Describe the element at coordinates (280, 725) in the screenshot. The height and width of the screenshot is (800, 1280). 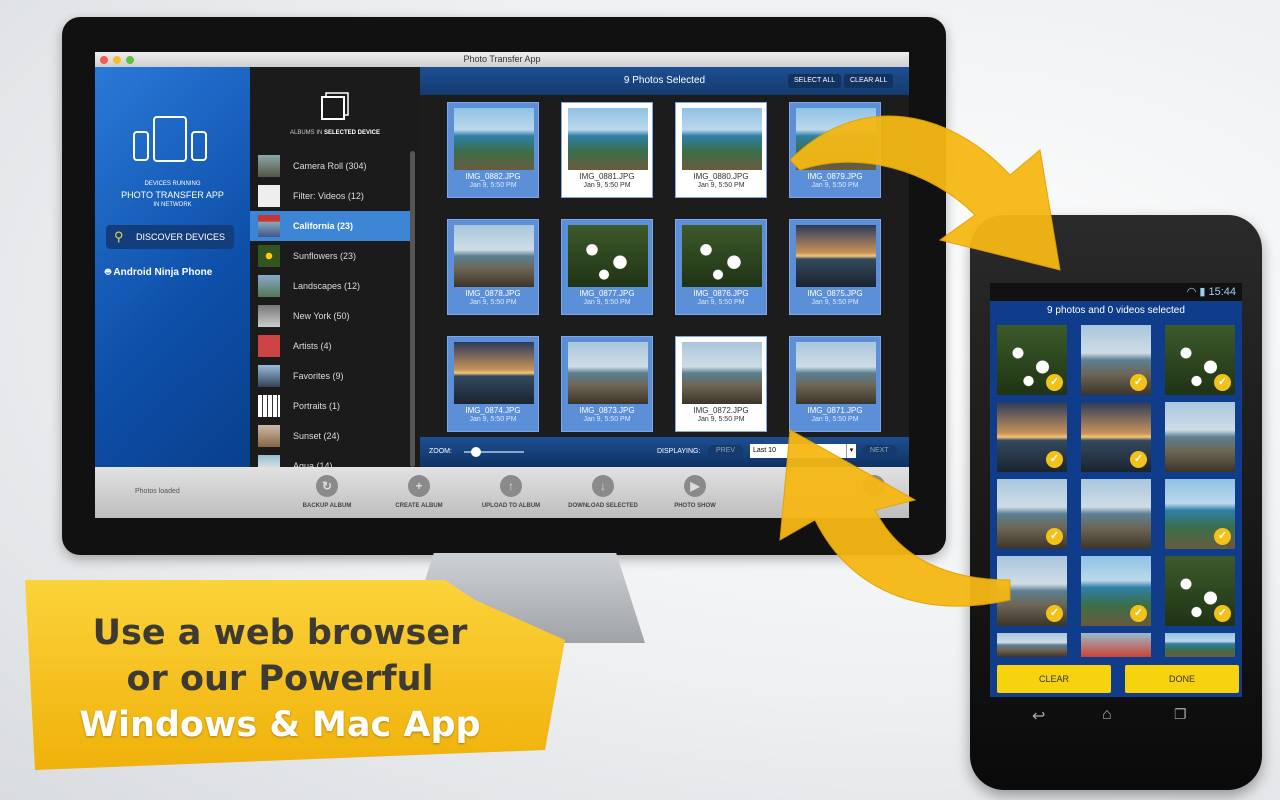
I see `promo-line-3: Windows & Mac App` at that location.